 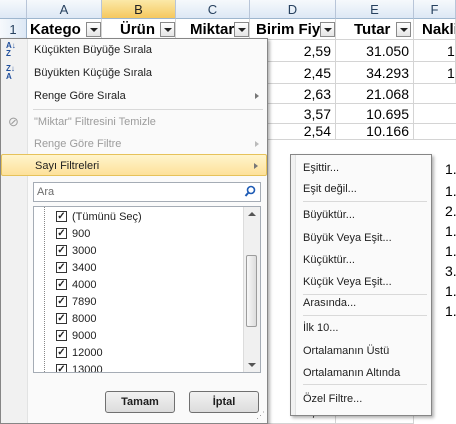 I want to click on column-header-f: F, so click(x=435, y=9).